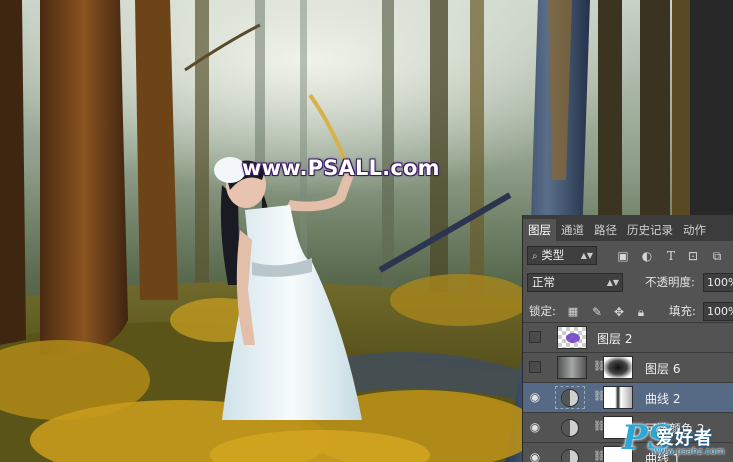 The width and height of the screenshot is (733, 462). What do you see at coordinates (543, 282) in the screenshot?
I see `blend-mode-label: 正常` at bounding box center [543, 282].